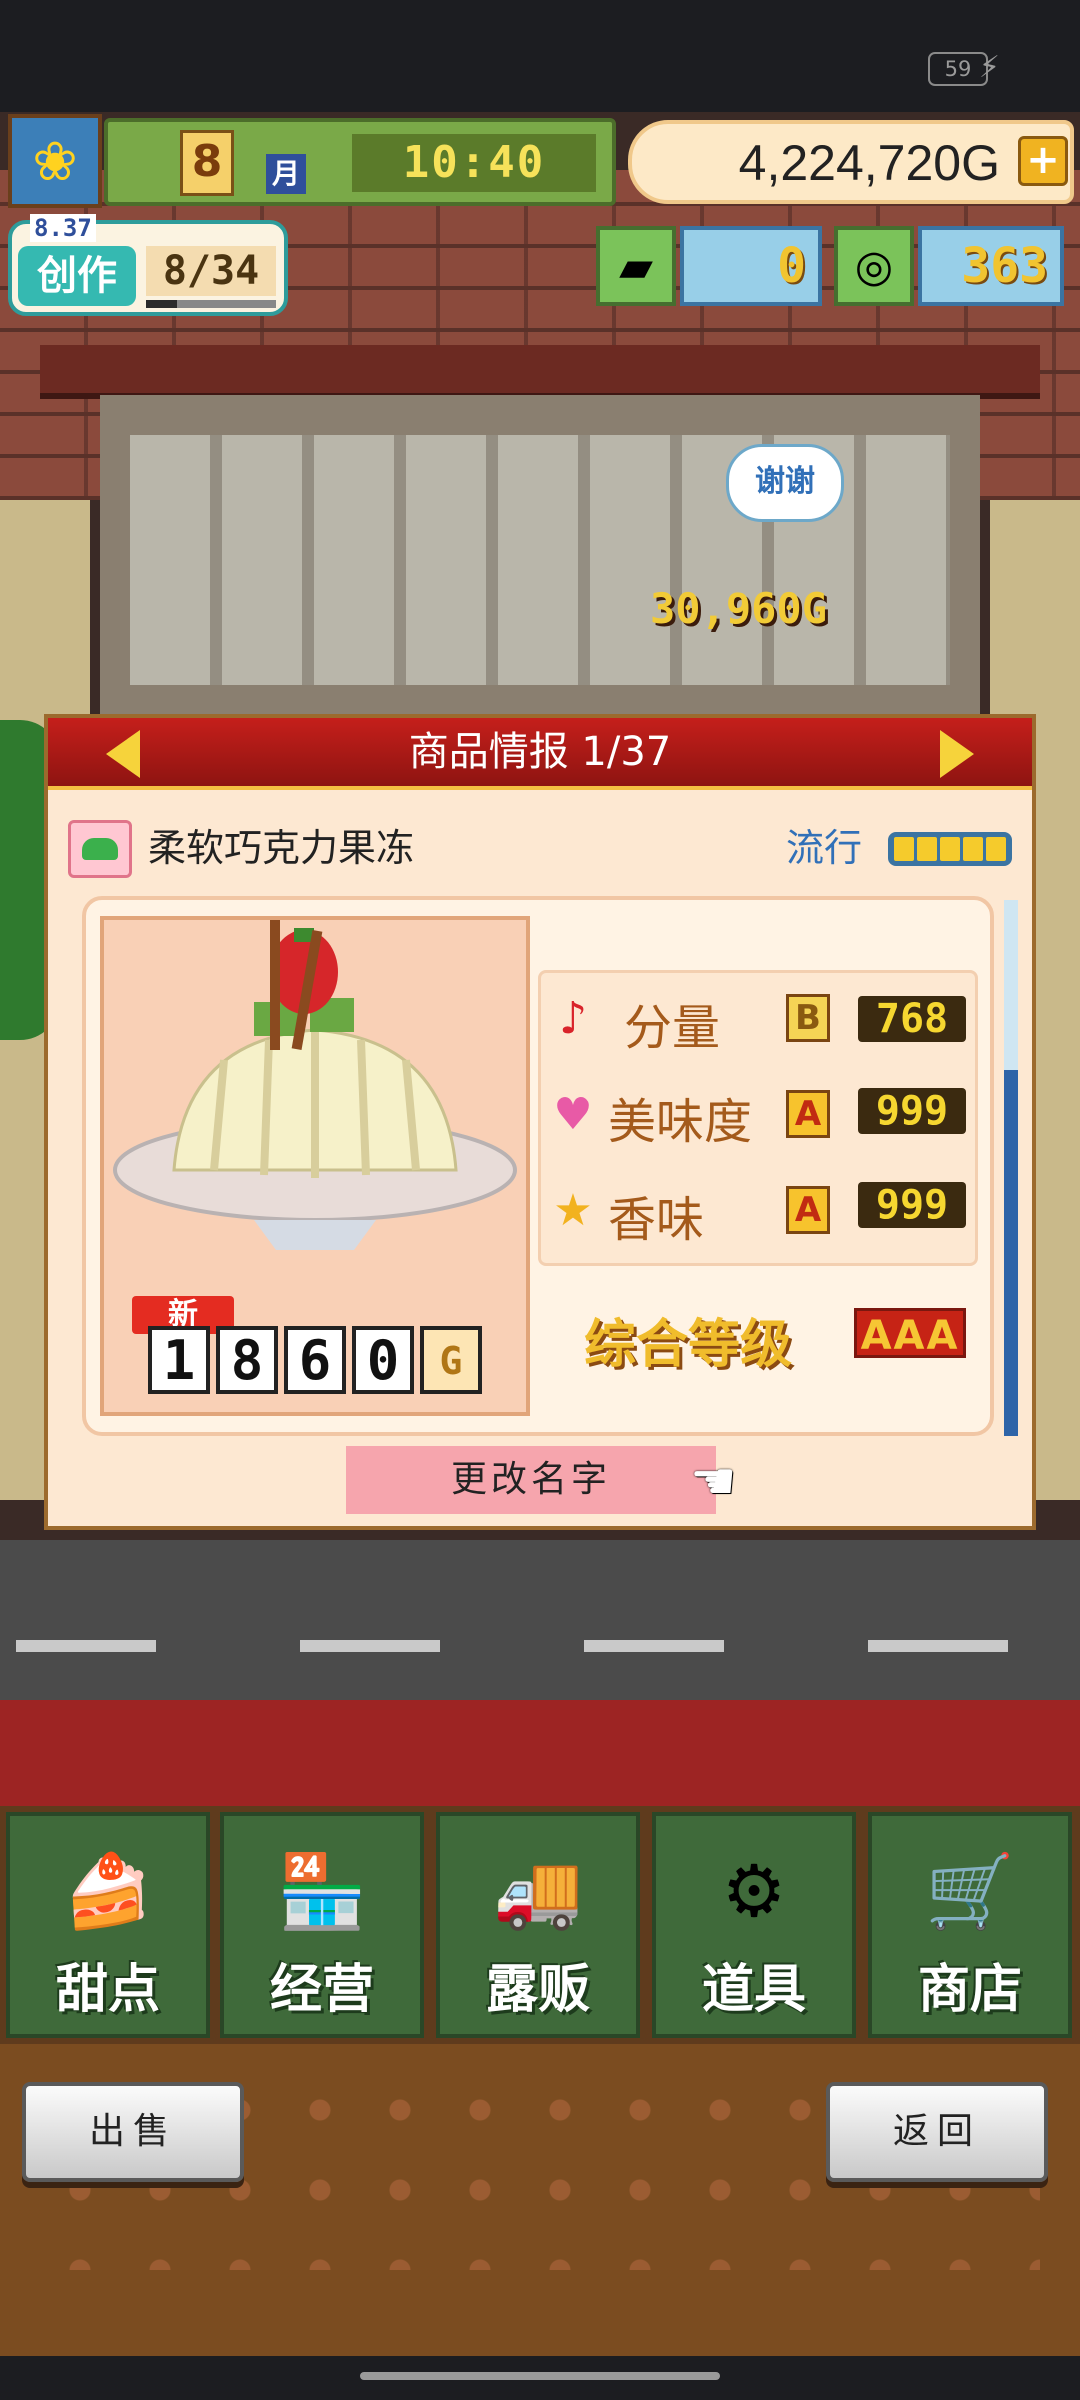 The image size is (1080, 2400). Describe the element at coordinates (179, 1360) in the screenshot. I see `price-digit: 1` at that location.